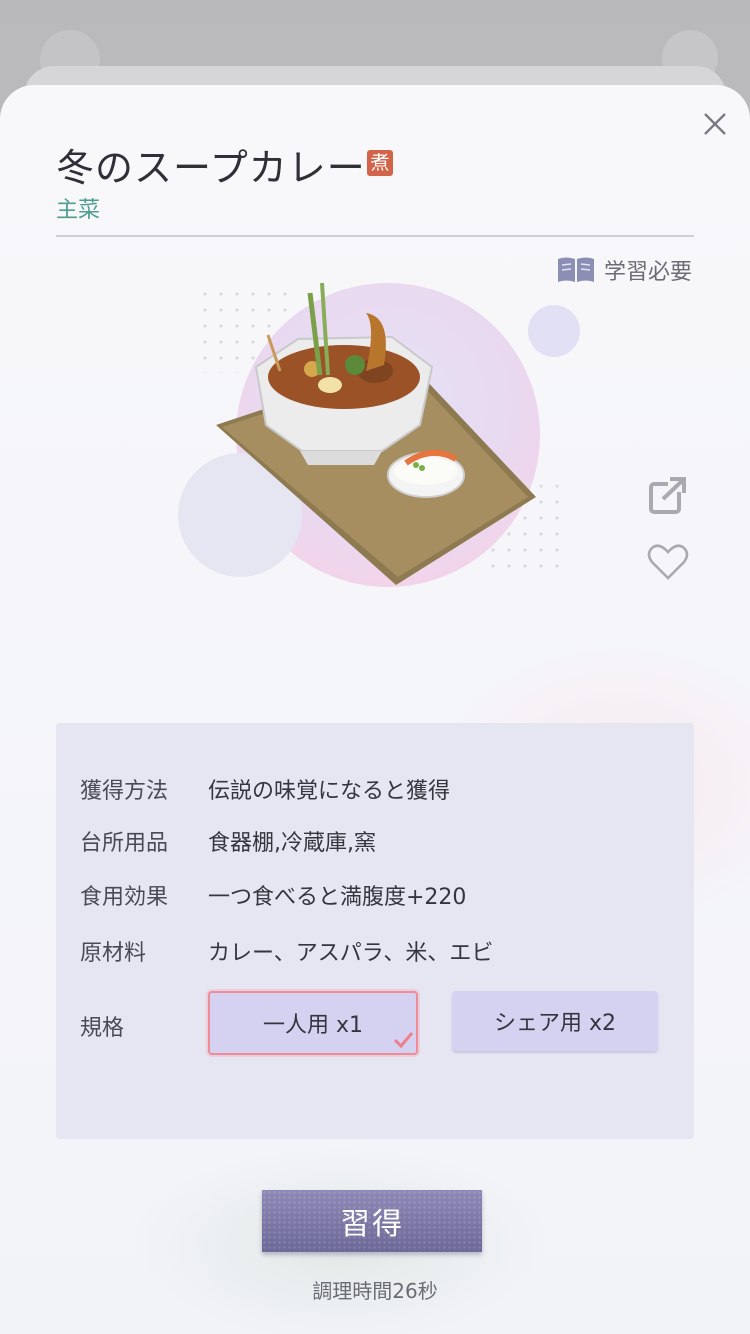  What do you see at coordinates (554, 1023) in the screenshot?
I see `spec-option-label: シェア用 x2` at bounding box center [554, 1023].